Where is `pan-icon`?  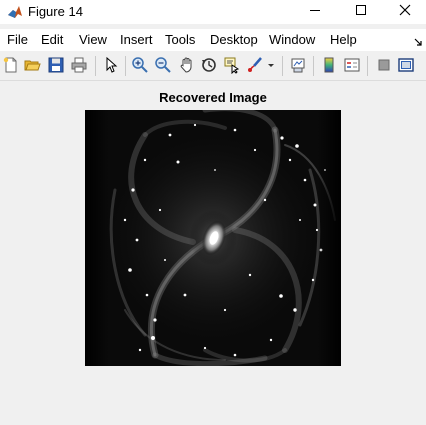
pan-icon is located at coordinates (187, 65).